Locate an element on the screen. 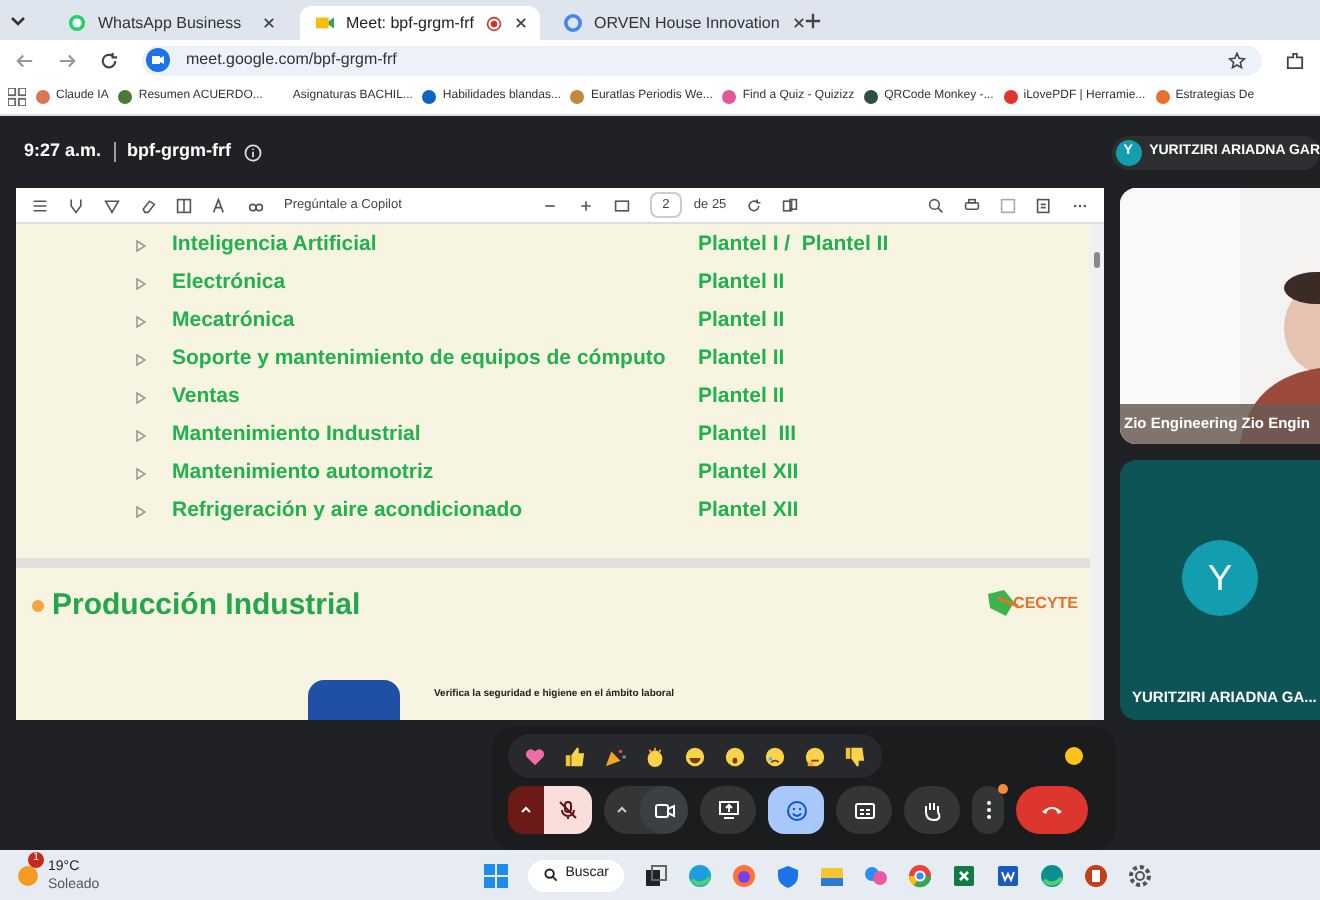 Image resolution: width=1320 pixels, height=900 pixels. google-tab-icon is located at coordinates (573, 23).